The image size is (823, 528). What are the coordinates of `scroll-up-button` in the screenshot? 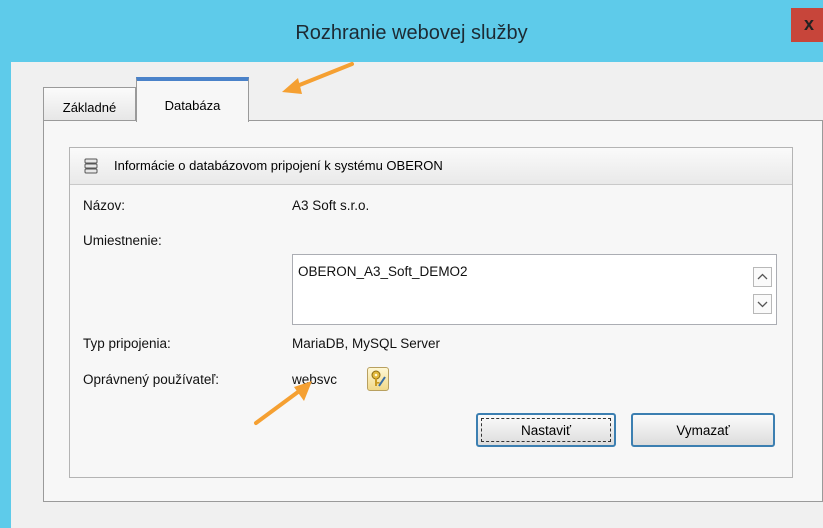 It's located at (762, 277).